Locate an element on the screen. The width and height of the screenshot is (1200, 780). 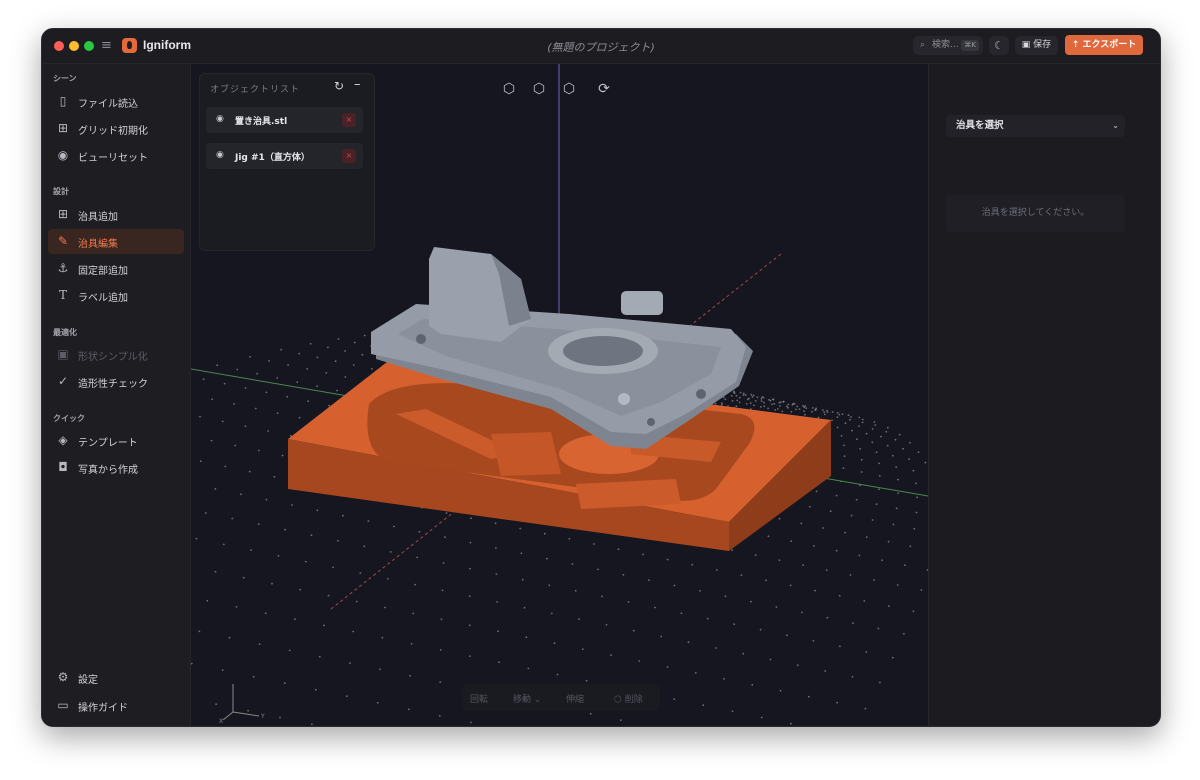
object-row: ◉ Jig #1（直方体） × is located at coordinates (284, 156).